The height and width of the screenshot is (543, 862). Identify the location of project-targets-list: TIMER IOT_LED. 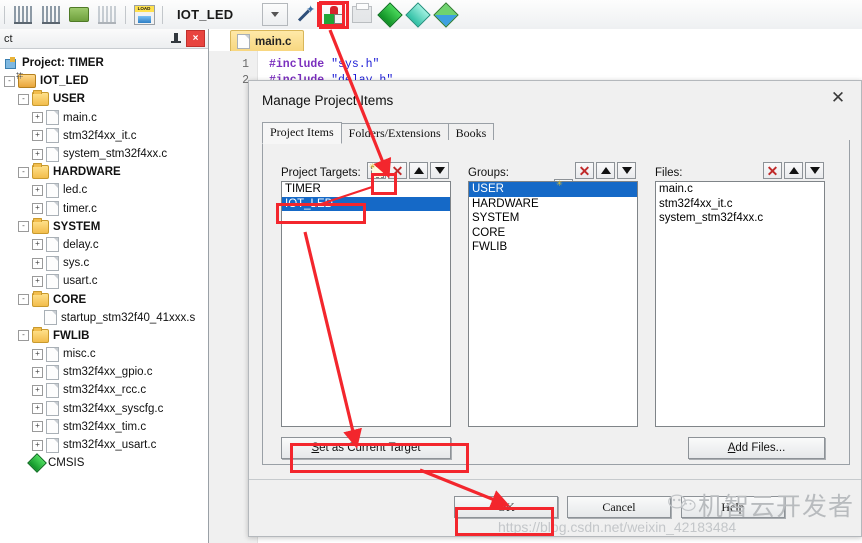
(366, 304).